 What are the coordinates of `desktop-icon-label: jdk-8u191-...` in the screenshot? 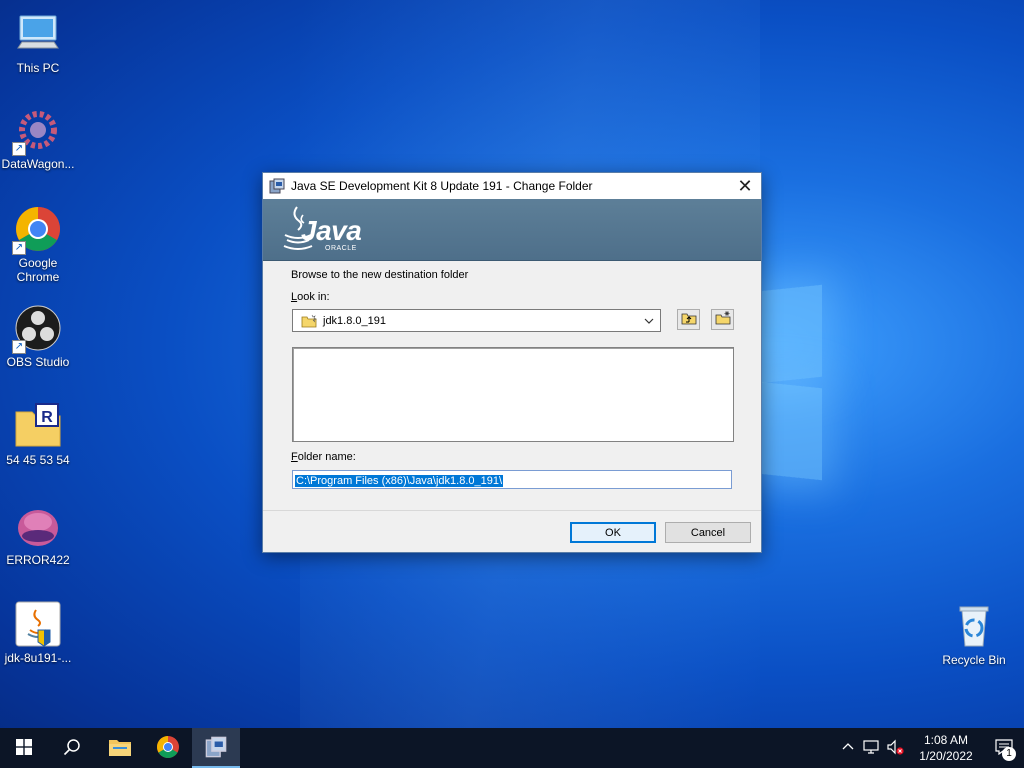 It's located at (38, 658).